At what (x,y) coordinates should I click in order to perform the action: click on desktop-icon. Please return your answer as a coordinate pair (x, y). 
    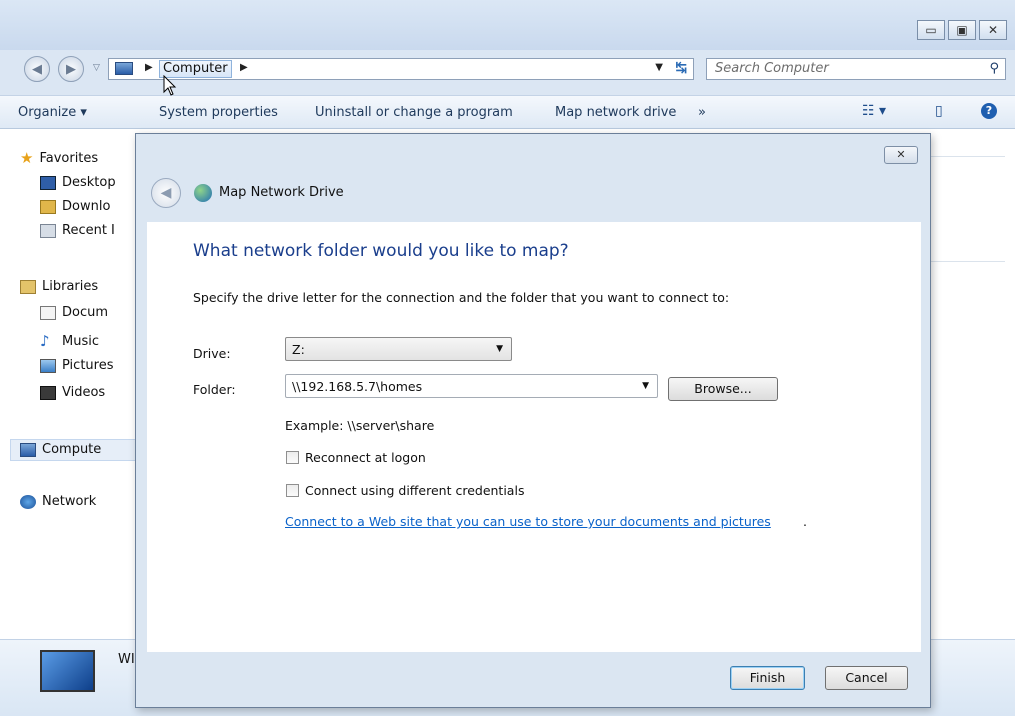
    Looking at the image, I should click on (48, 182).